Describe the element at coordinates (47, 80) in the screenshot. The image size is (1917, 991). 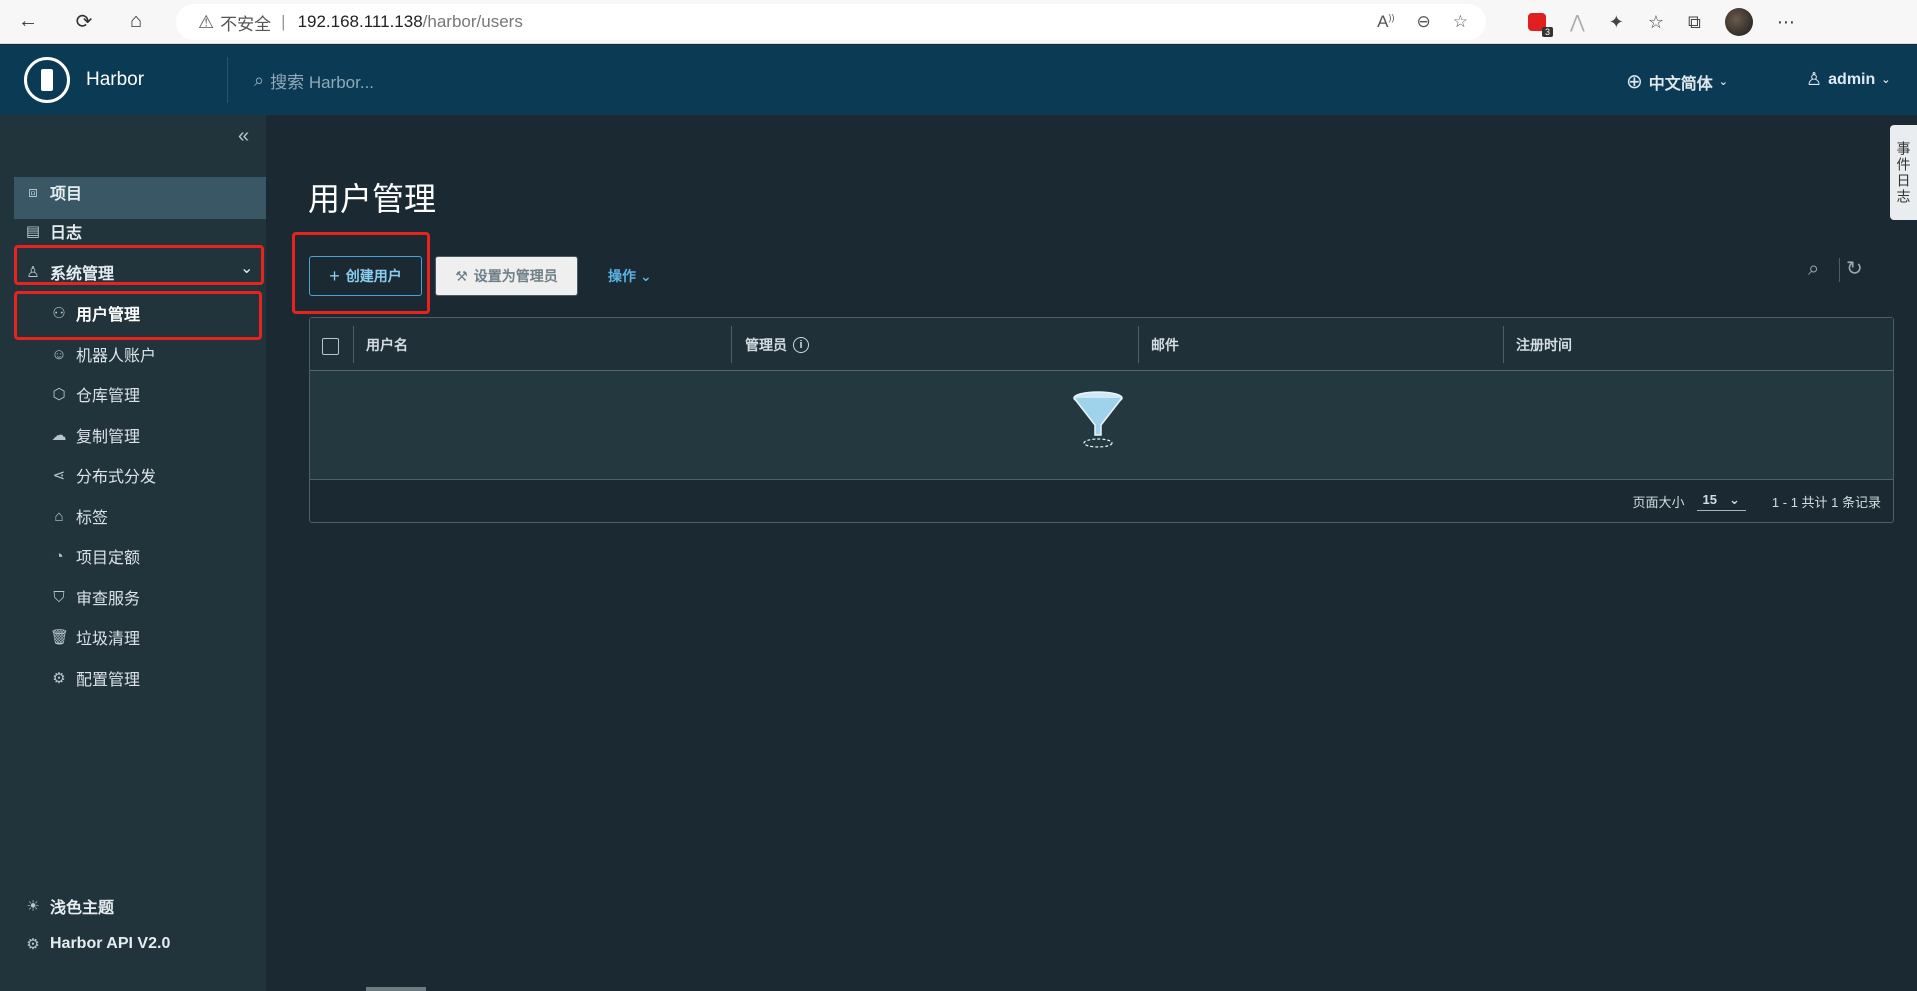
I see `harbor-logo` at that location.